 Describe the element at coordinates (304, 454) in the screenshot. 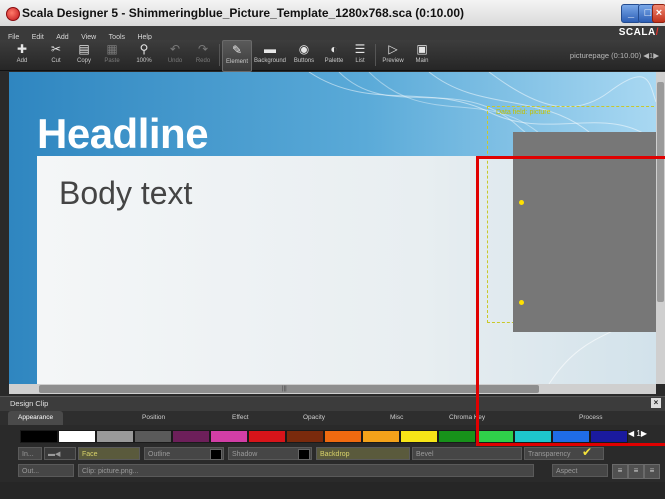

I see `shadow-color-chip` at that location.